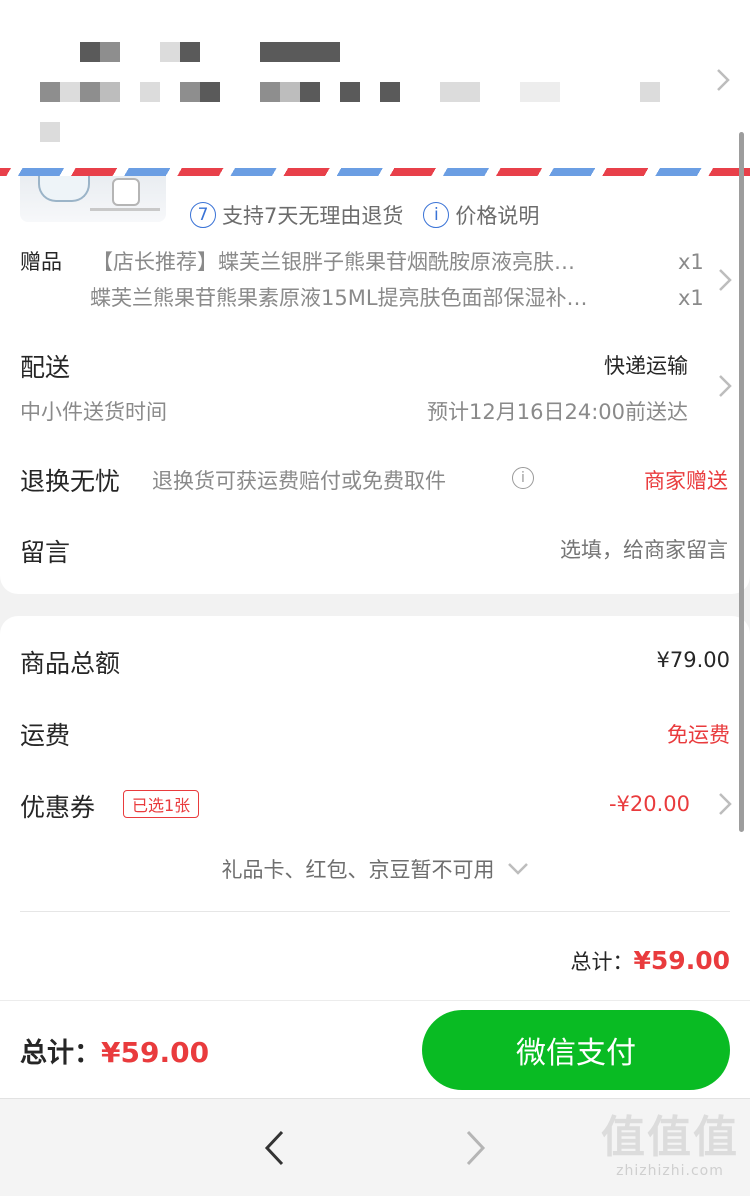  What do you see at coordinates (576, 1050) in the screenshot?
I see `wechat-pay-button: 微信支付` at bounding box center [576, 1050].